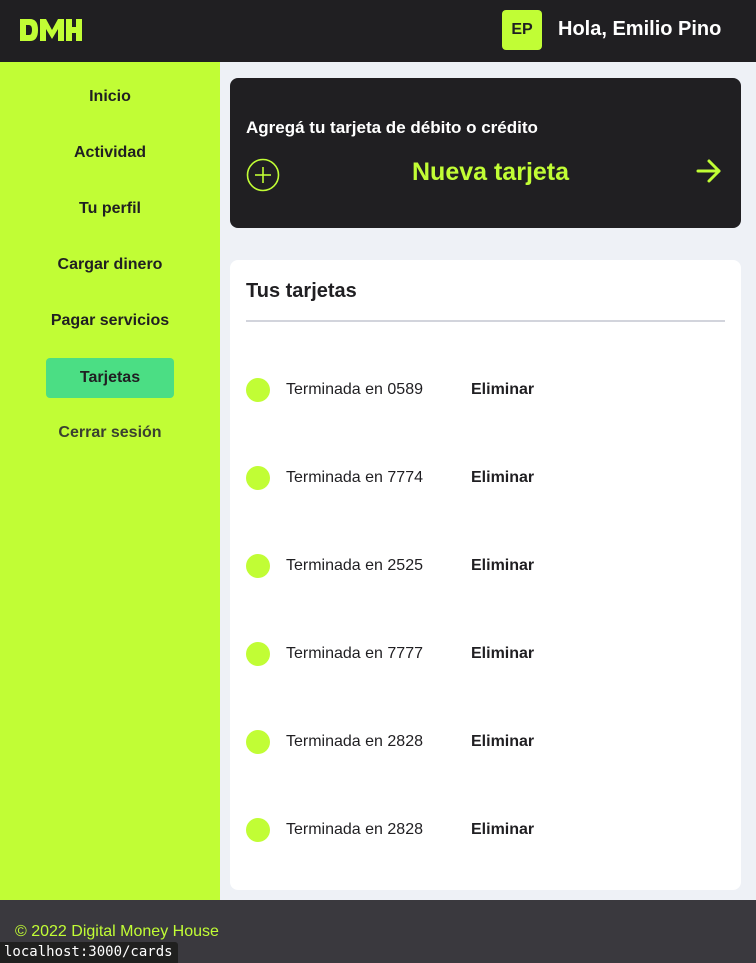  I want to click on avatar: EP, so click(522, 30).